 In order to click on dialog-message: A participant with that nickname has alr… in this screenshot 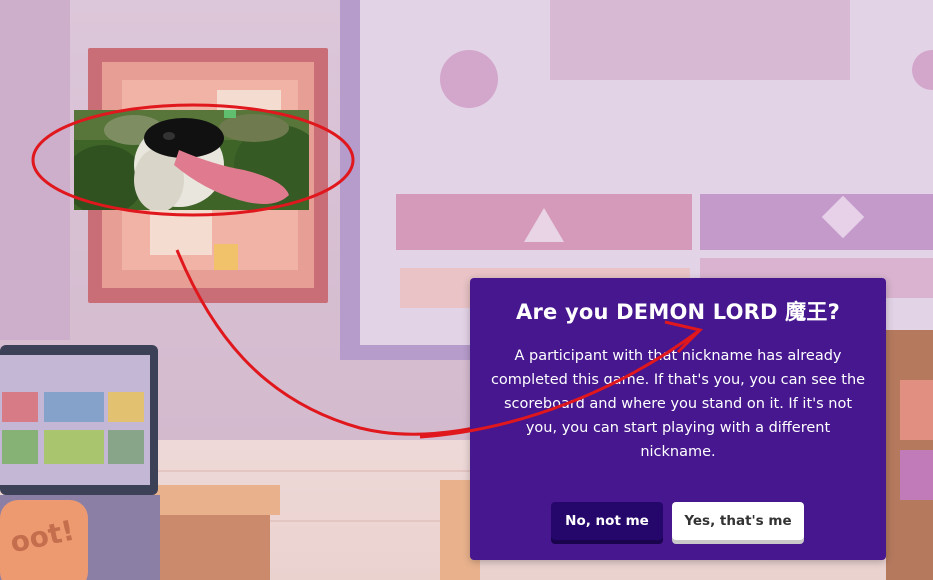, I will do `click(678, 404)`.